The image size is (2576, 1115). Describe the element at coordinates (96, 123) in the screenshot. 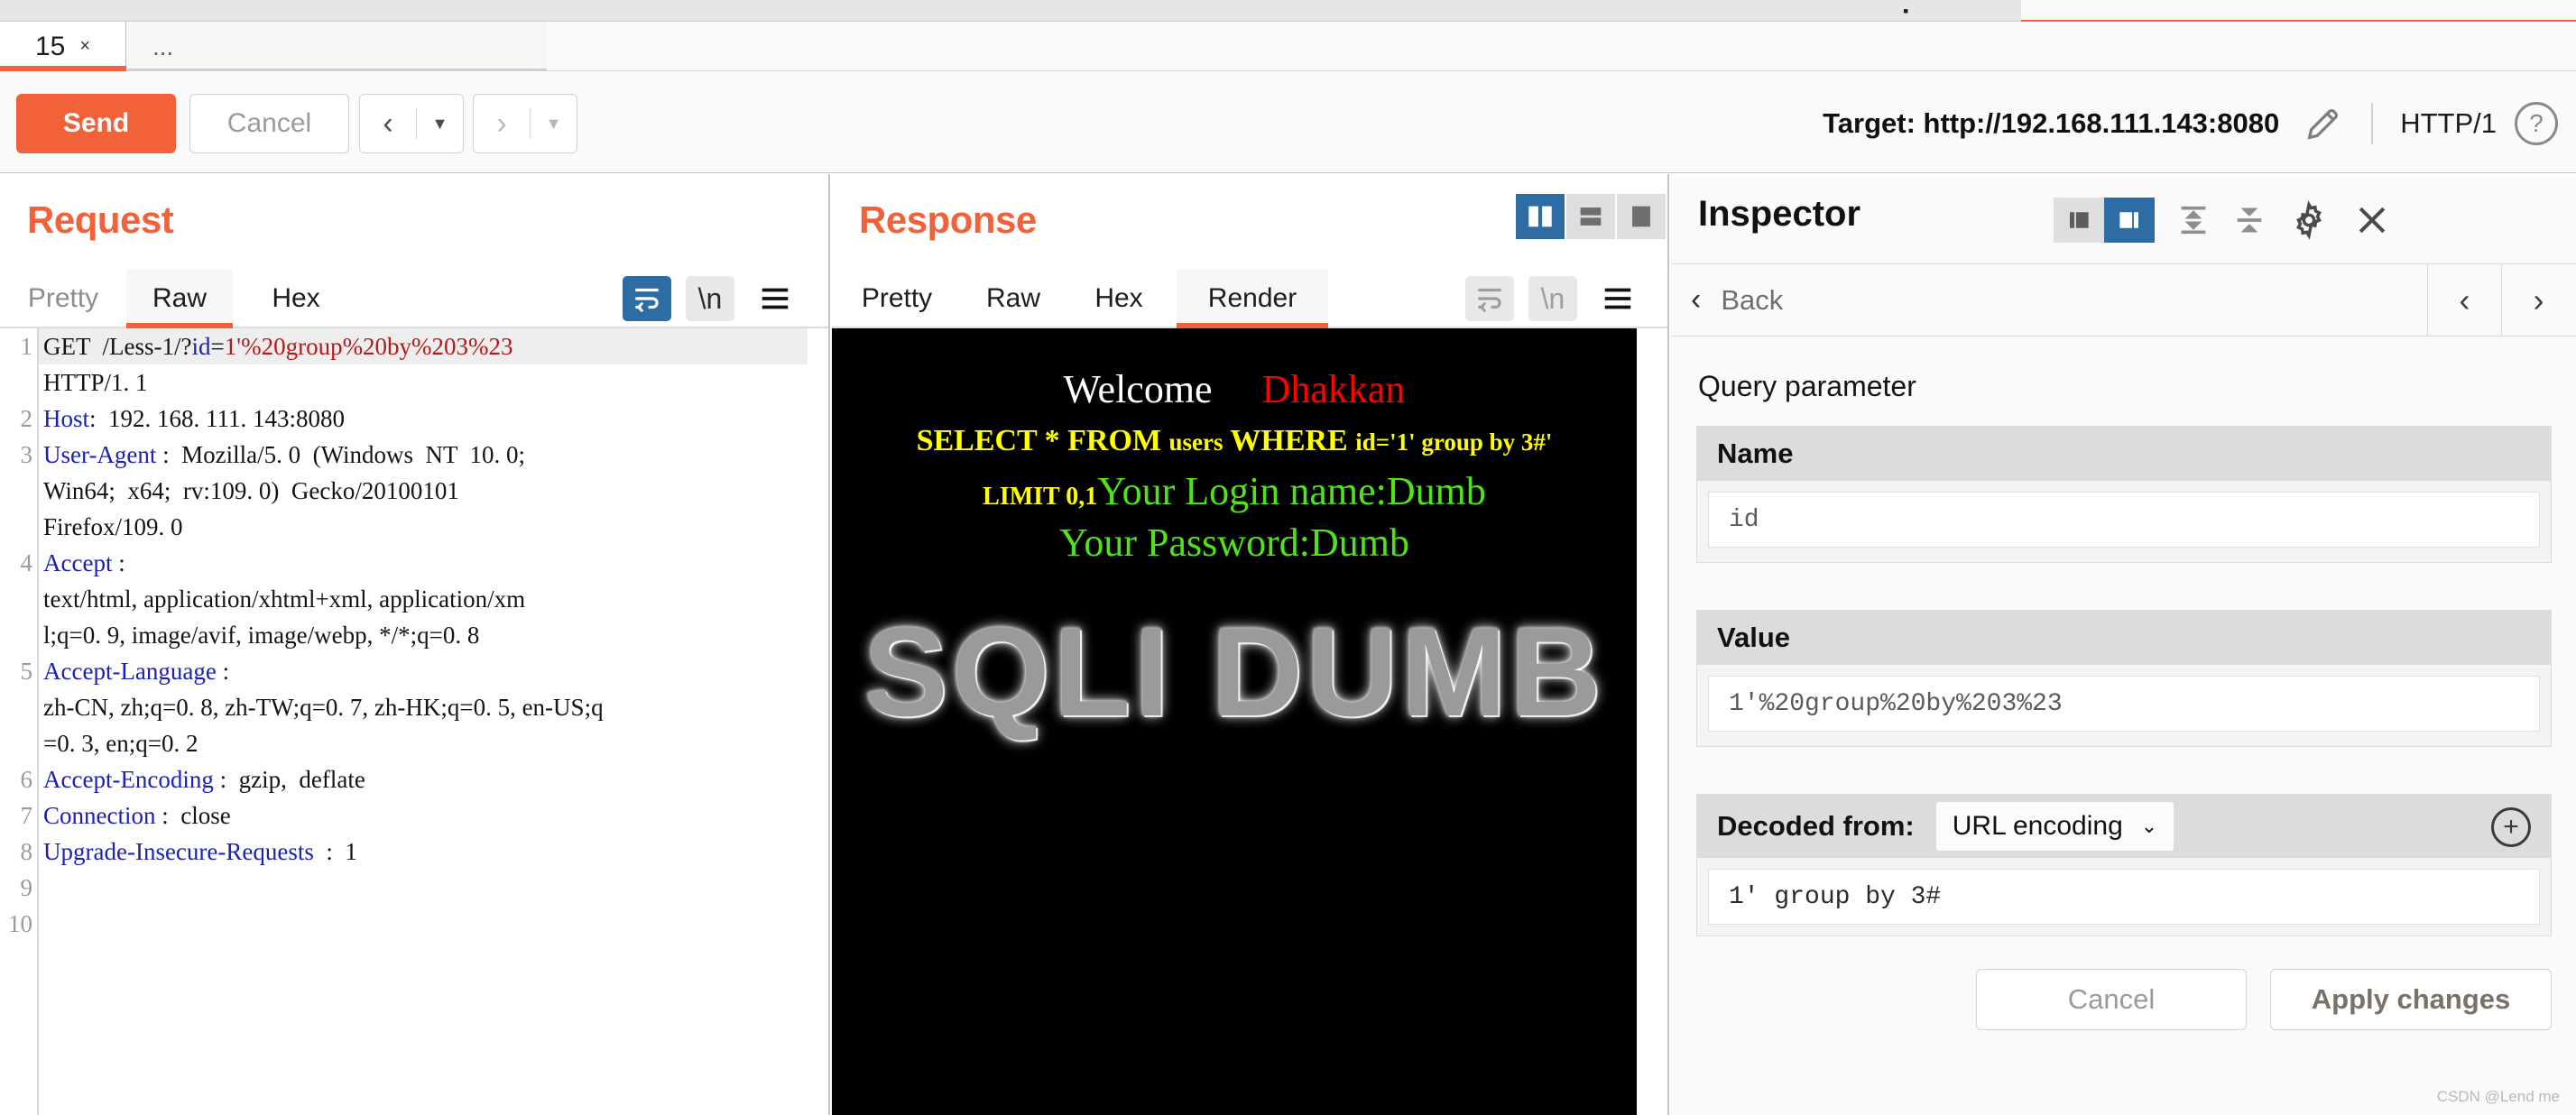

I see `send-button: Send` at that location.